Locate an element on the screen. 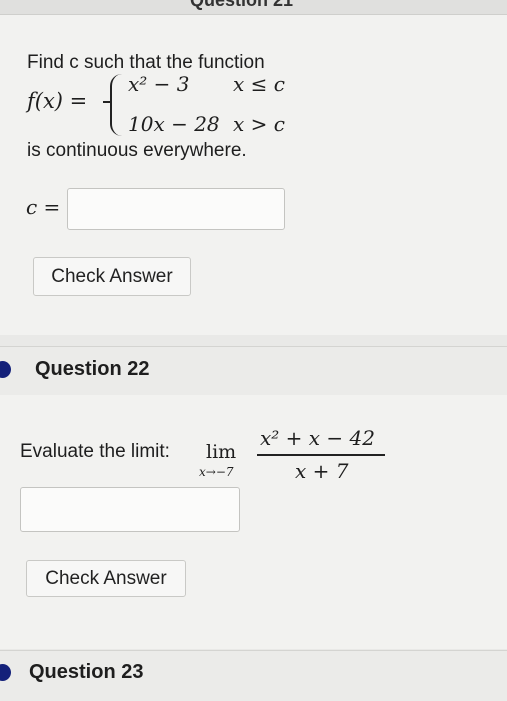  function-label: f(x) = is located at coordinates (57, 101).